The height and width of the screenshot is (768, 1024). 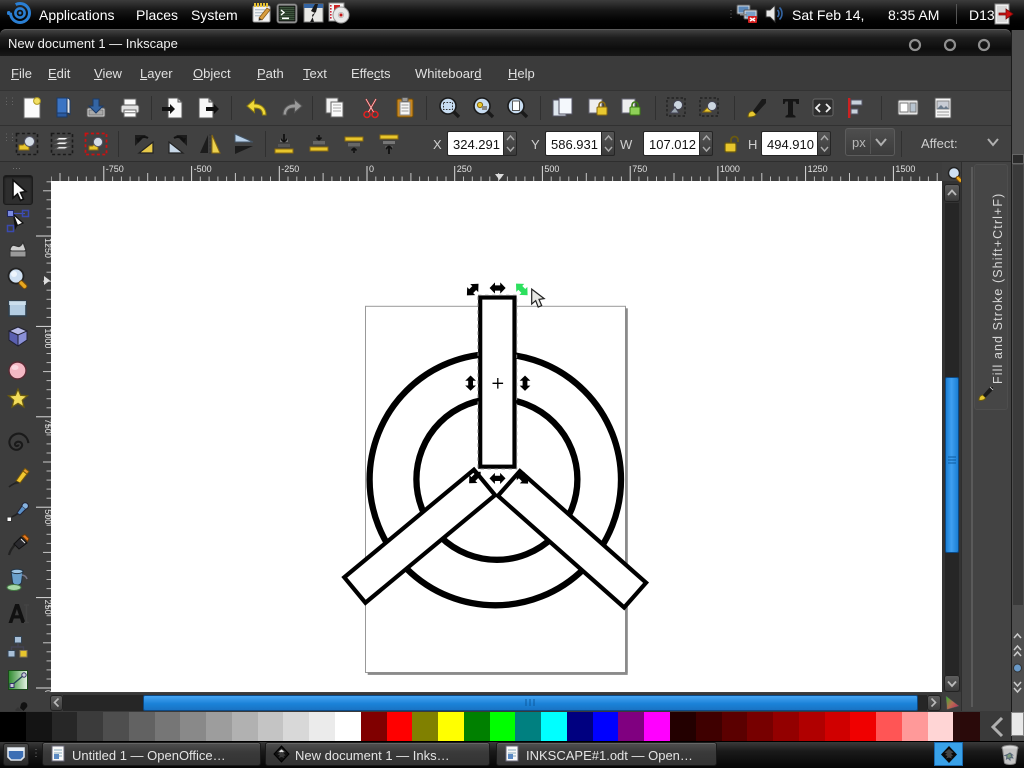 What do you see at coordinates (290, 169) in the screenshot?
I see `svg-text: -250` at bounding box center [290, 169].